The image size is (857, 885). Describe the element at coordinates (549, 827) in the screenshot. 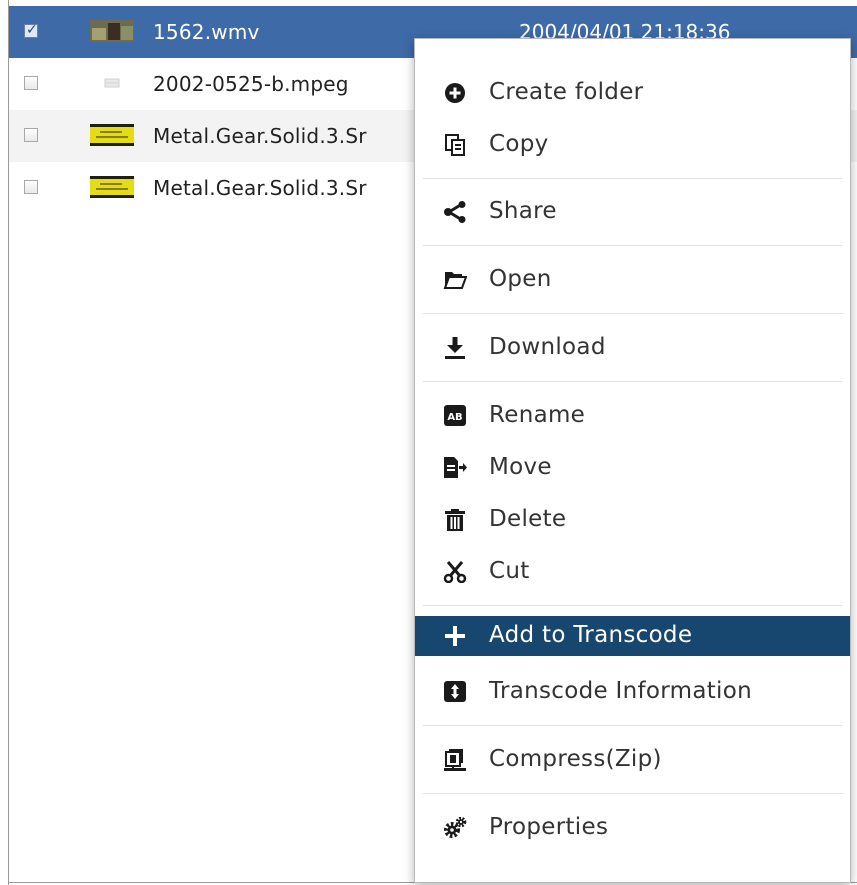

I see `menu-item-label: Properties` at that location.